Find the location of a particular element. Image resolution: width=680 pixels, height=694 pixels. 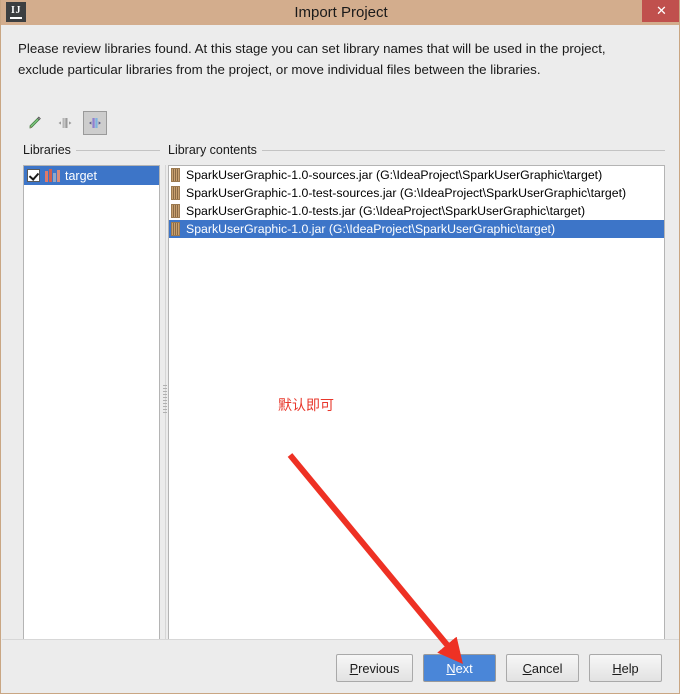

next-button: Next is located at coordinates (459, 668).